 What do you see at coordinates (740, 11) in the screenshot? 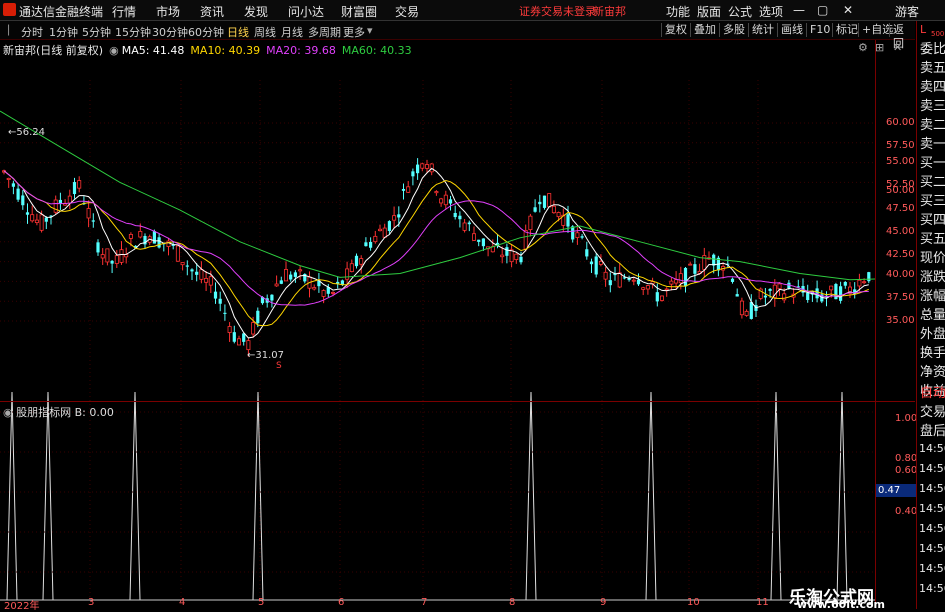
I see `menu-item-formula: 公式` at bounding box center [740, 11].